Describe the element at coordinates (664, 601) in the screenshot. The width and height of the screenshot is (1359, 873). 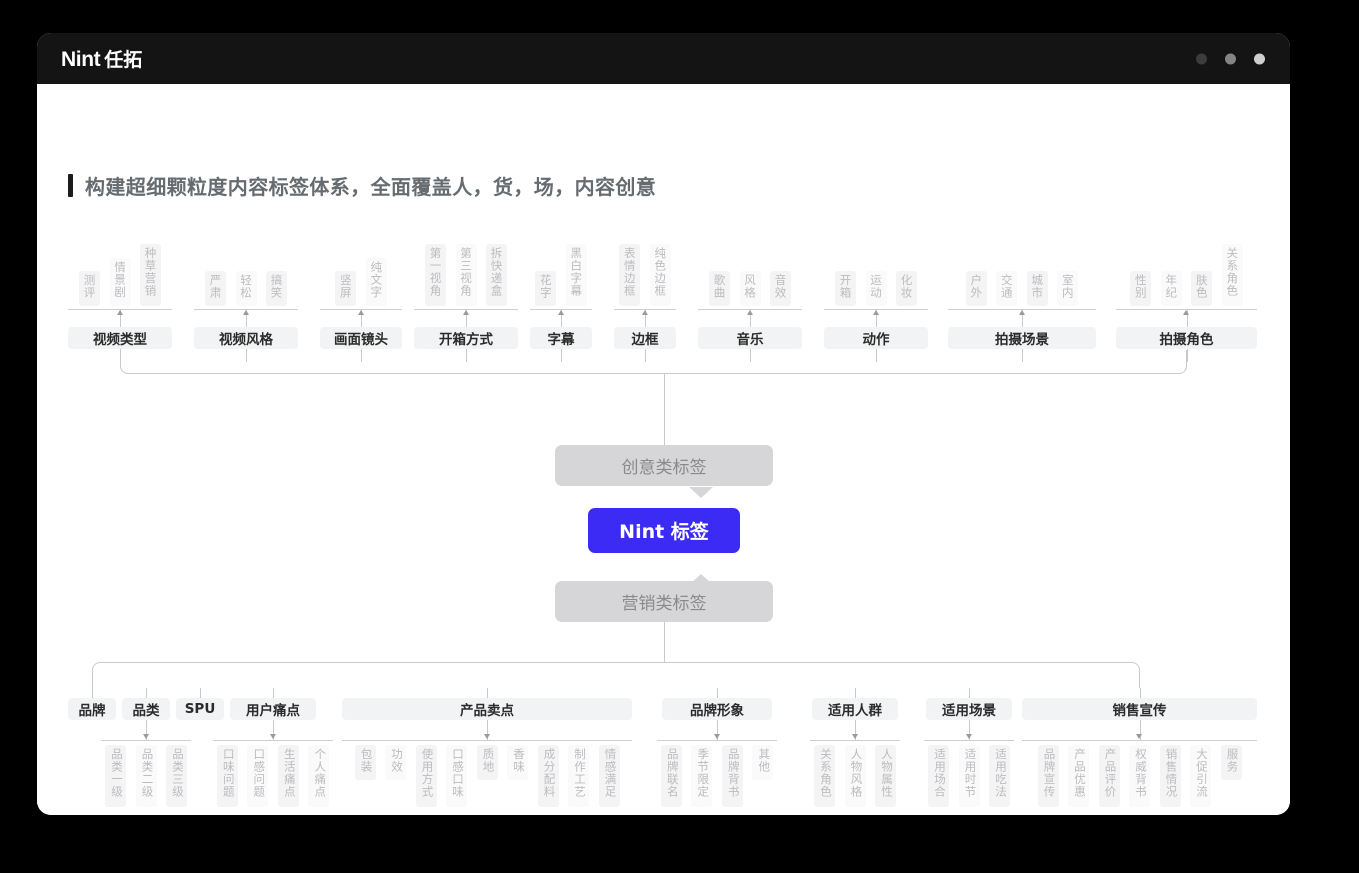
I see `marketing-category-box: 营销类标签` at that location.